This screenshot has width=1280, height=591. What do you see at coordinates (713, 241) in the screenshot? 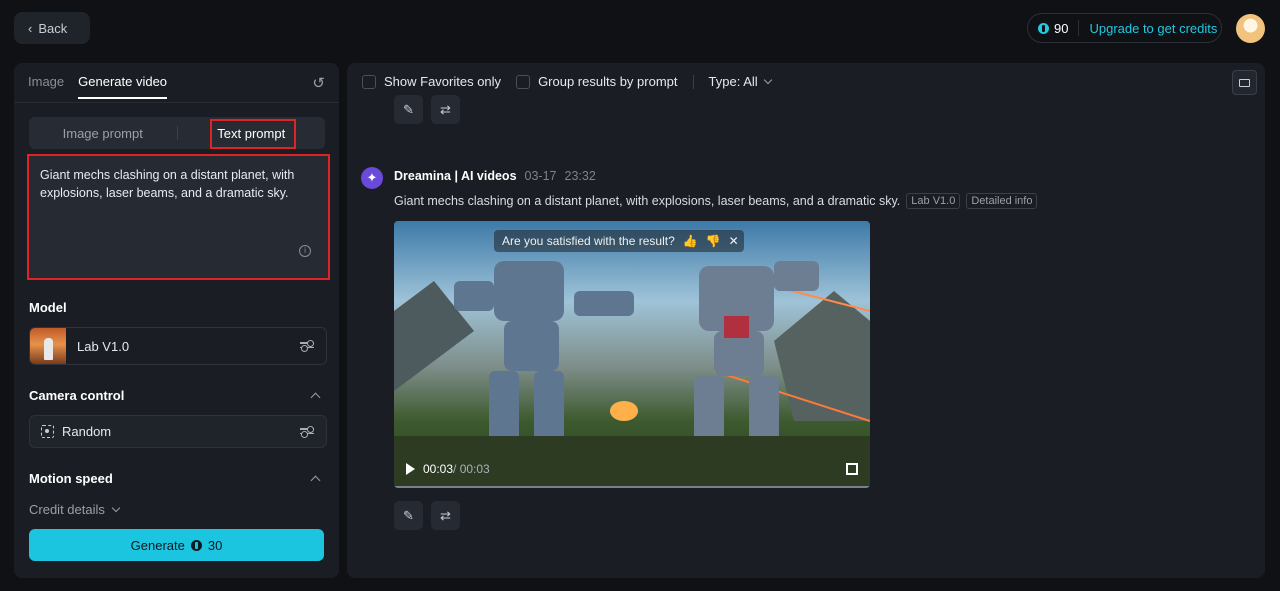
I see `thumbs-down-icon: 👎` at bounding box center [713, 241].